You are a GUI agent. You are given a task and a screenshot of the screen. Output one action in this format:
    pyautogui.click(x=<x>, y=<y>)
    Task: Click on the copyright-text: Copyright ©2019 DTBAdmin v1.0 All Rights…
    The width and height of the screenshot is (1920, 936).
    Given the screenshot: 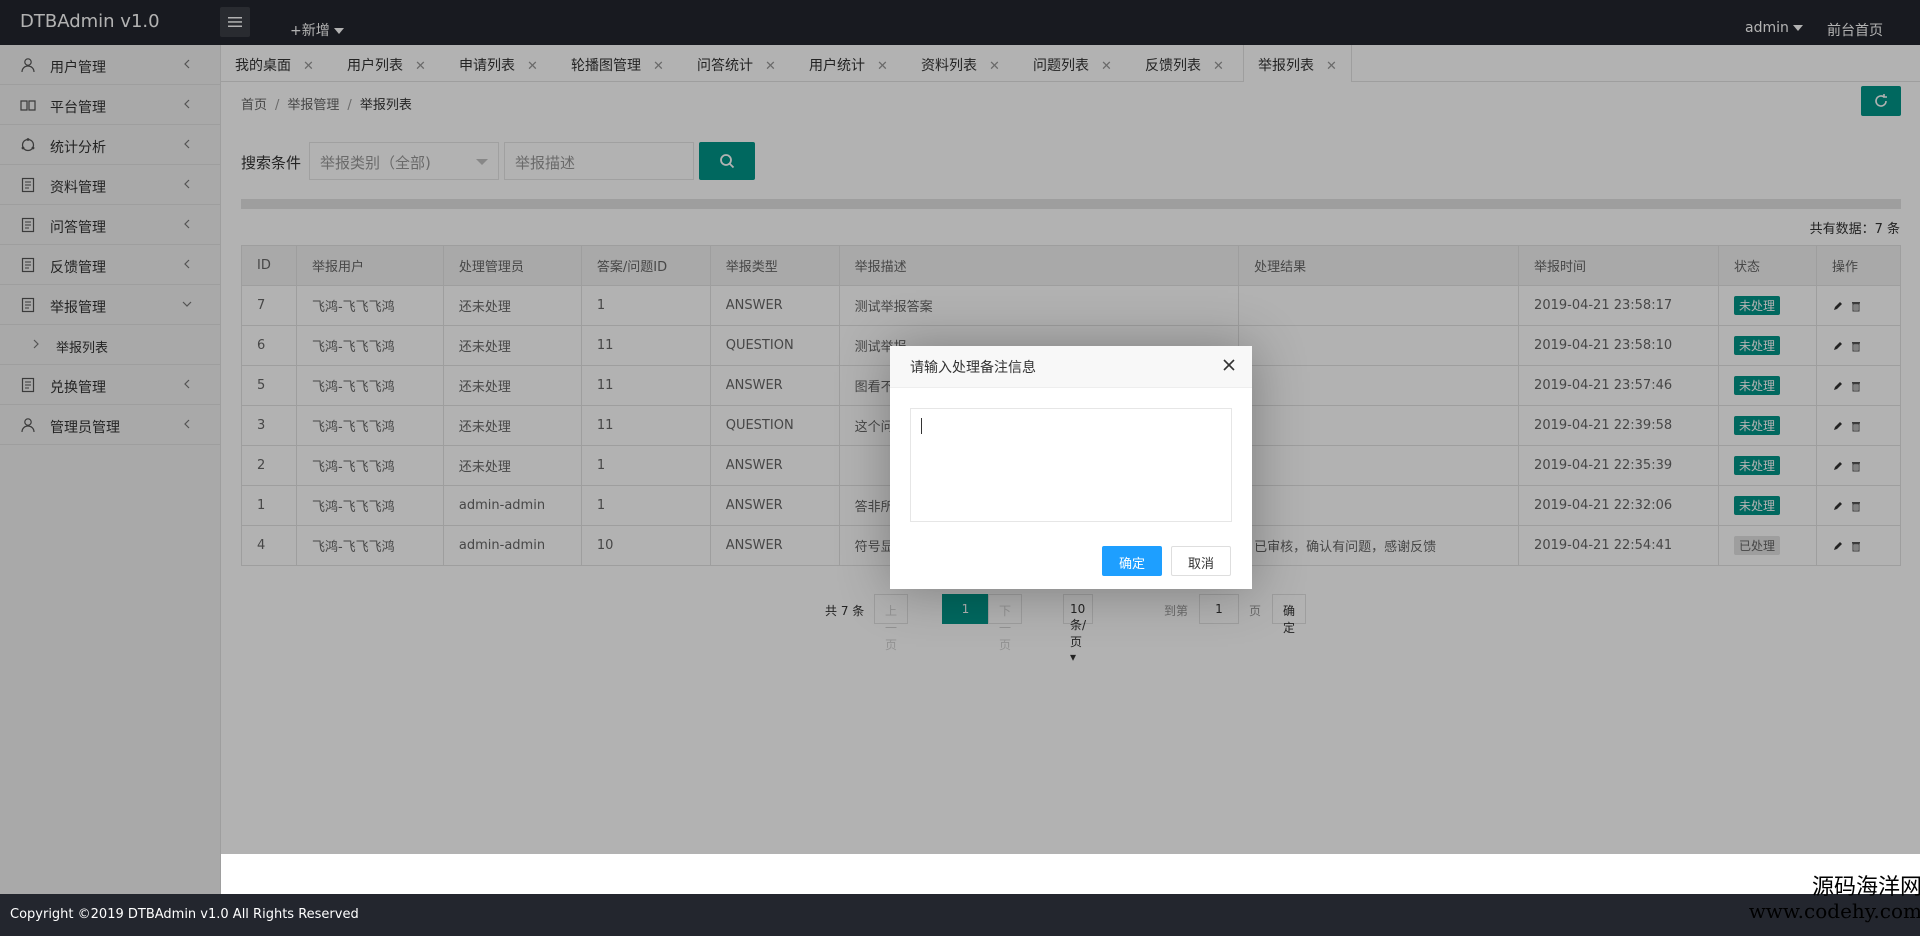 What is the action you would take?
    pyautogui.click(x=184, y=914)
    